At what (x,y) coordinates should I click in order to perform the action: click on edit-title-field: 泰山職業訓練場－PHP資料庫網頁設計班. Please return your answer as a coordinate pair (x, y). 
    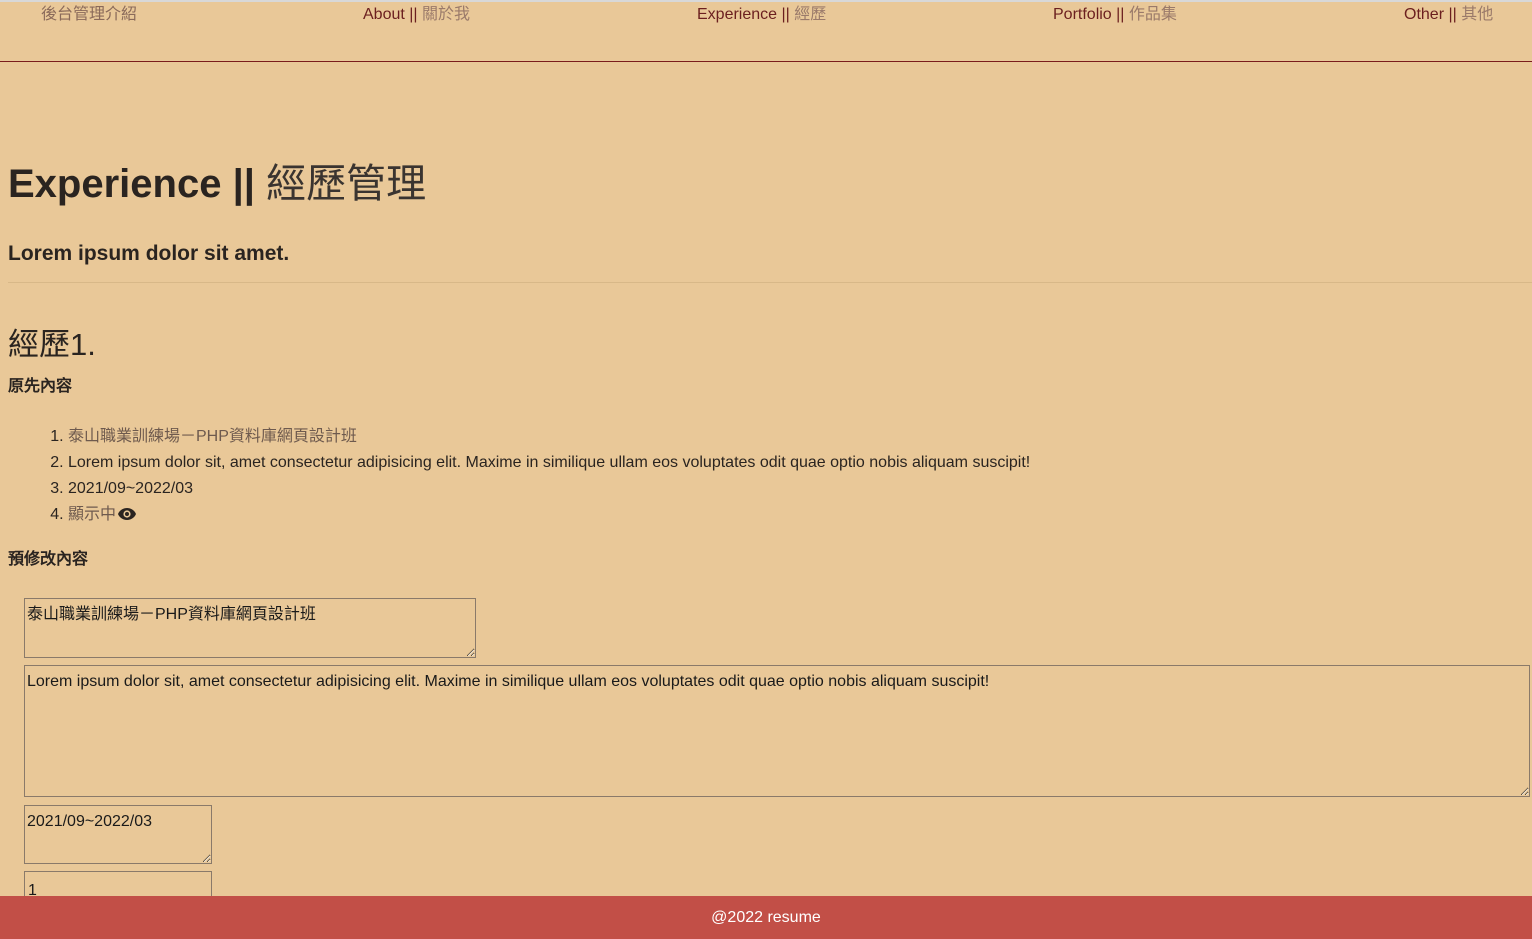
    Looking at the image, I should click on (250, 628).